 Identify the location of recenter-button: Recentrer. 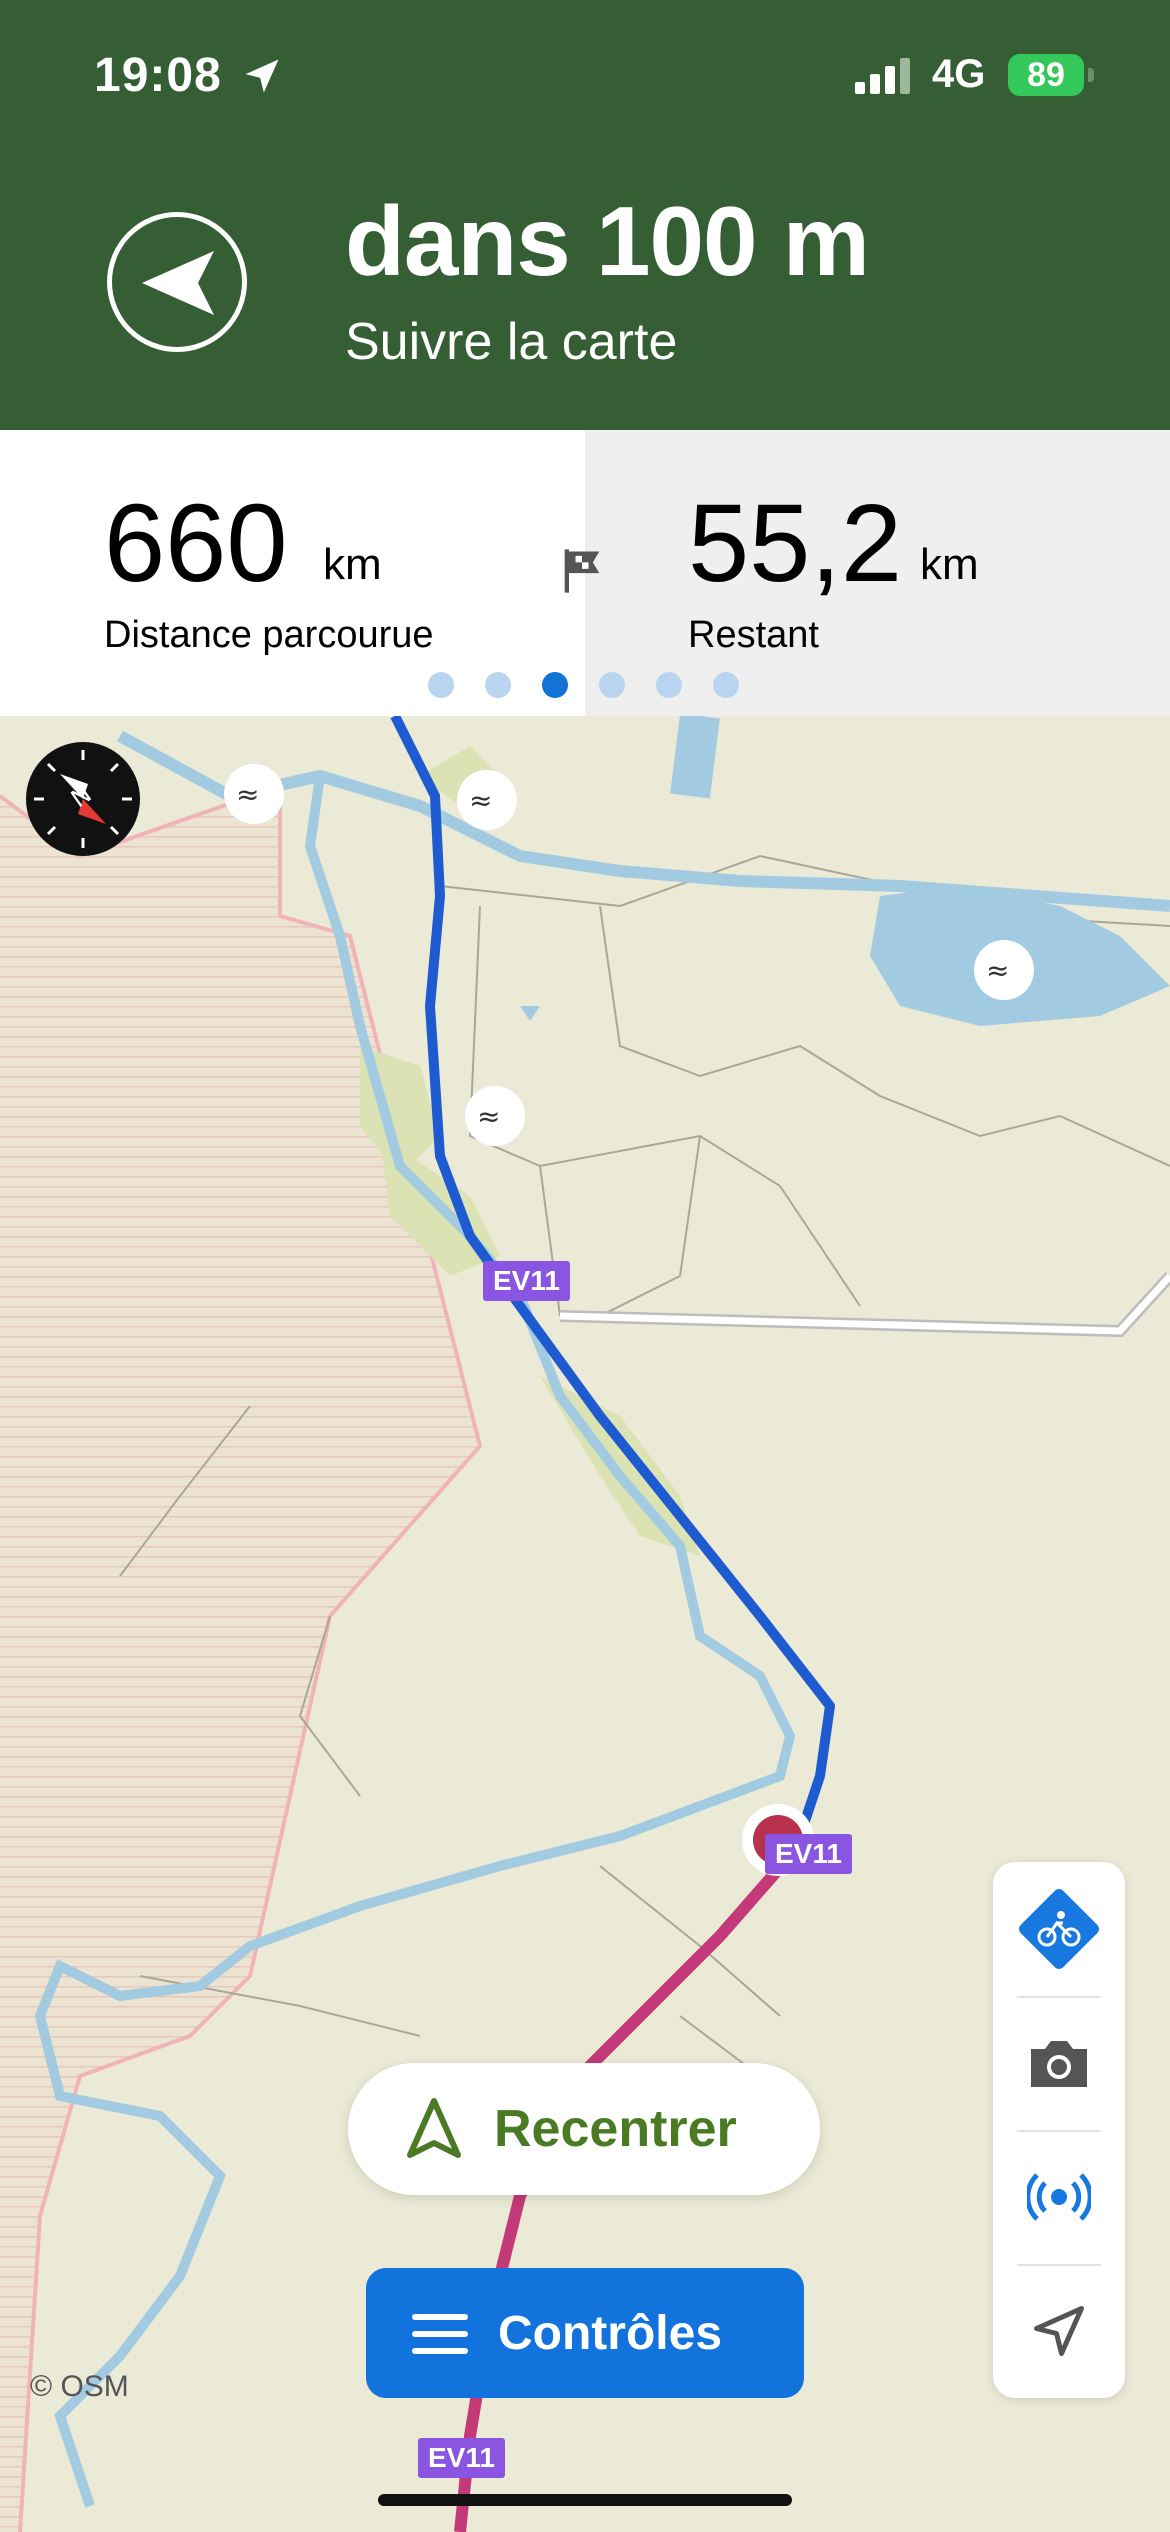
(584, 2129).